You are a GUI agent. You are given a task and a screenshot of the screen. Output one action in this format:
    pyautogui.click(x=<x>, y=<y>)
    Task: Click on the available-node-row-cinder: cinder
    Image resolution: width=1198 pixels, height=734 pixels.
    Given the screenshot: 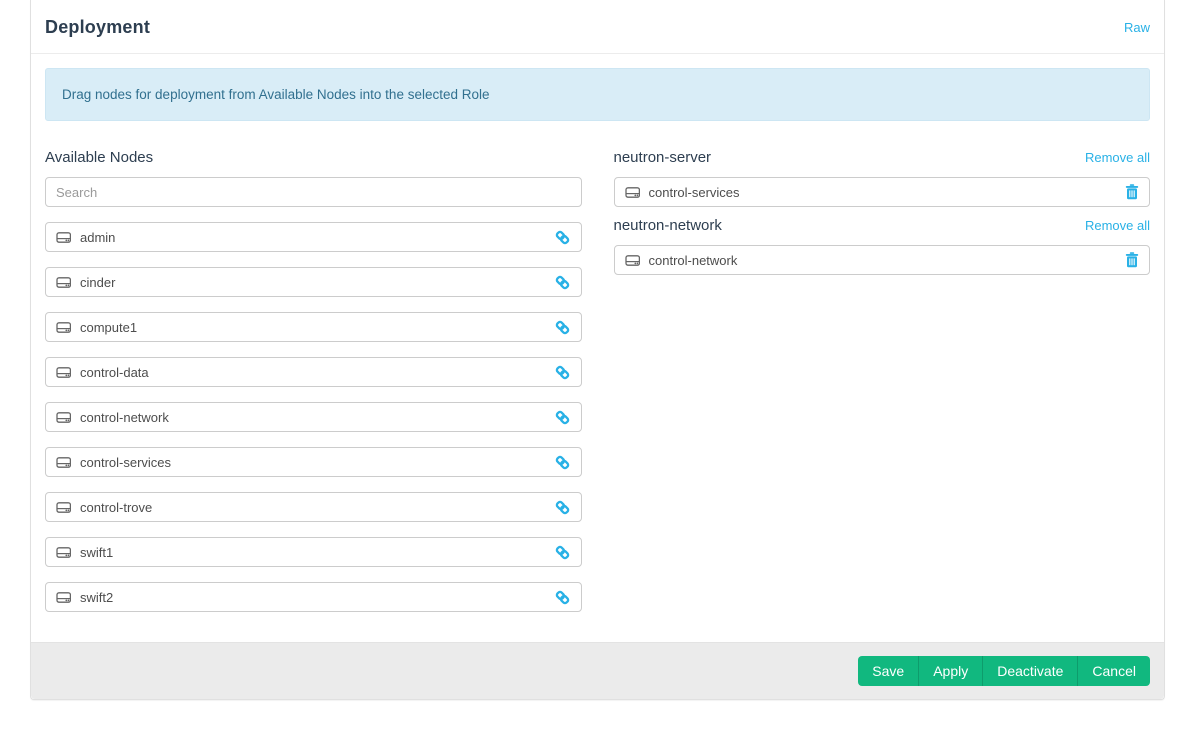 What is the action you would take?
    pyautogui.click(x=313, y=282)
    